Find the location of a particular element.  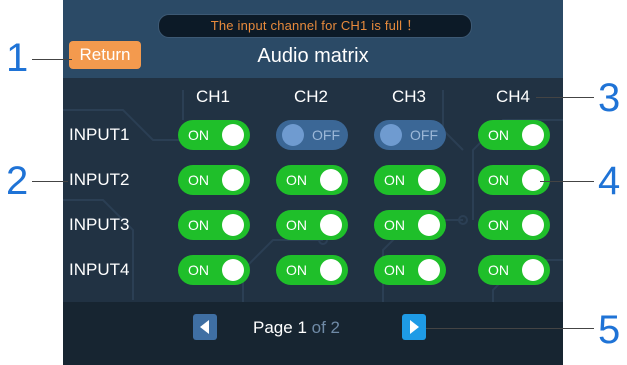

column-header-ch2: CH2 is located at coordinates (310, 96).